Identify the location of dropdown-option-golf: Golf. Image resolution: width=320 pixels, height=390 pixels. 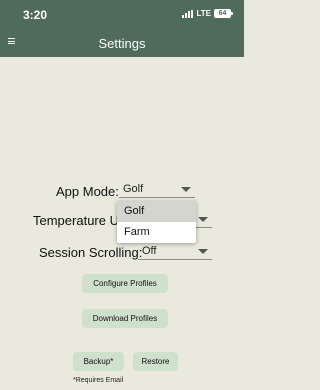
(156, 211).